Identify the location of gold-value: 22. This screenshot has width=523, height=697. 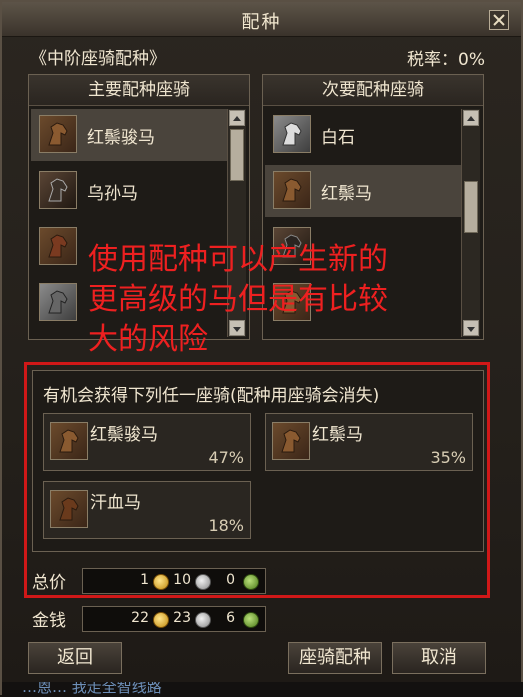
(140, 618).